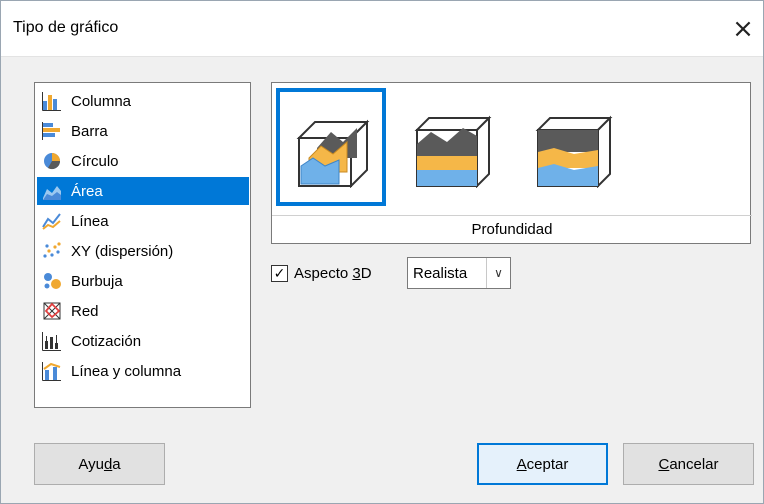 This screenshot has height=504, width=764. I want to click on list-item-scatter: XY (dispersión), so click(143, 251).